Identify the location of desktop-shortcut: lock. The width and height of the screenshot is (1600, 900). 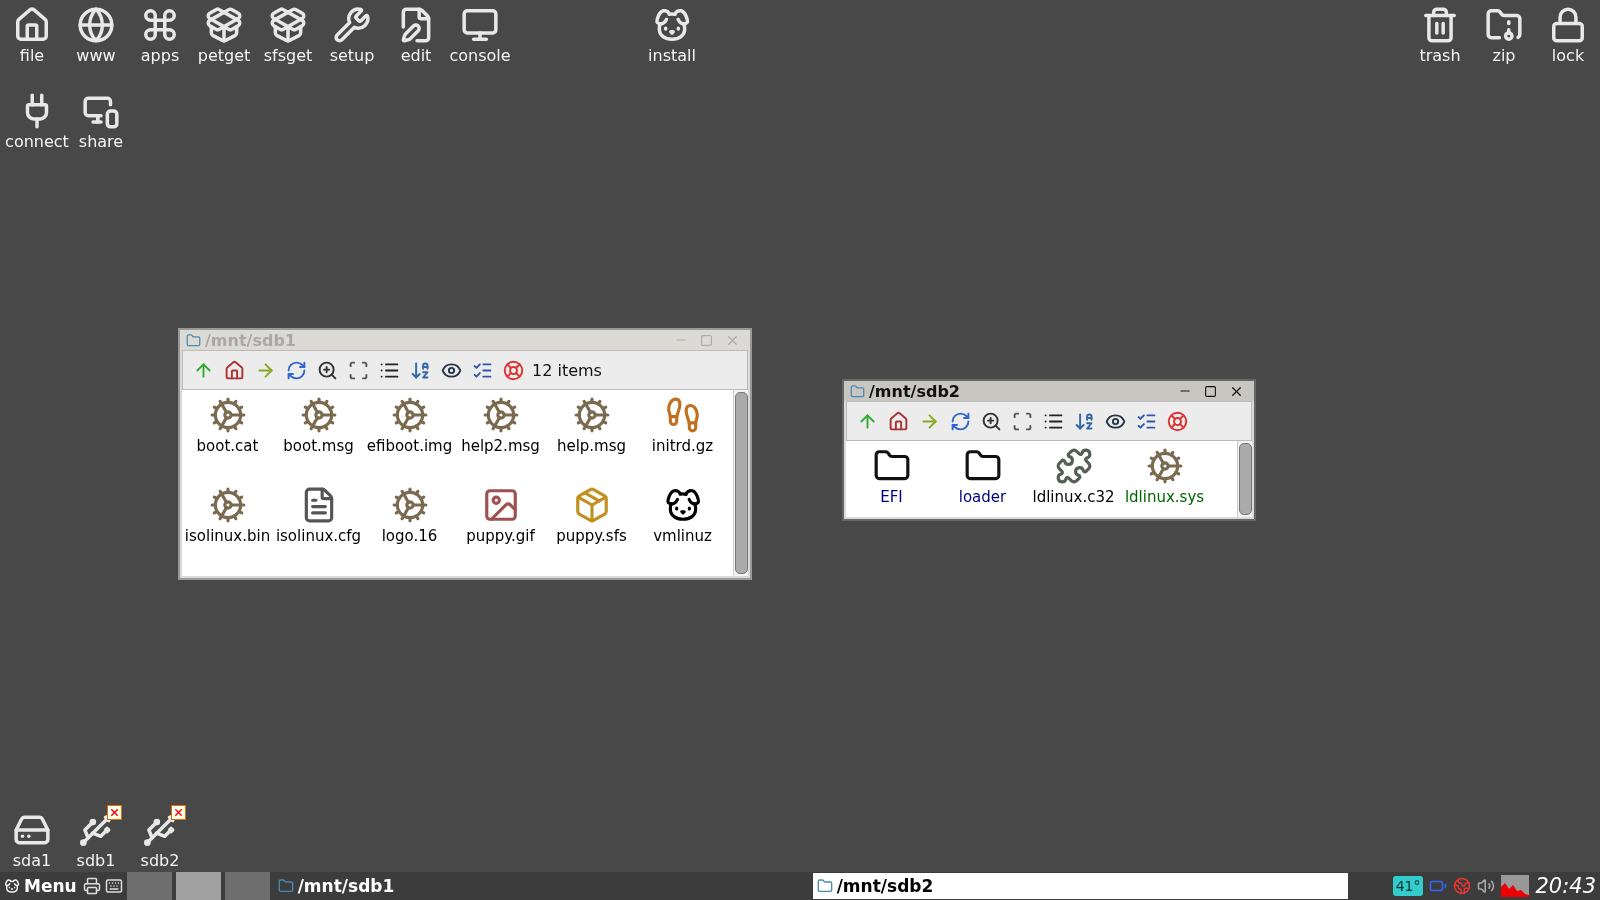
(1568, 32).